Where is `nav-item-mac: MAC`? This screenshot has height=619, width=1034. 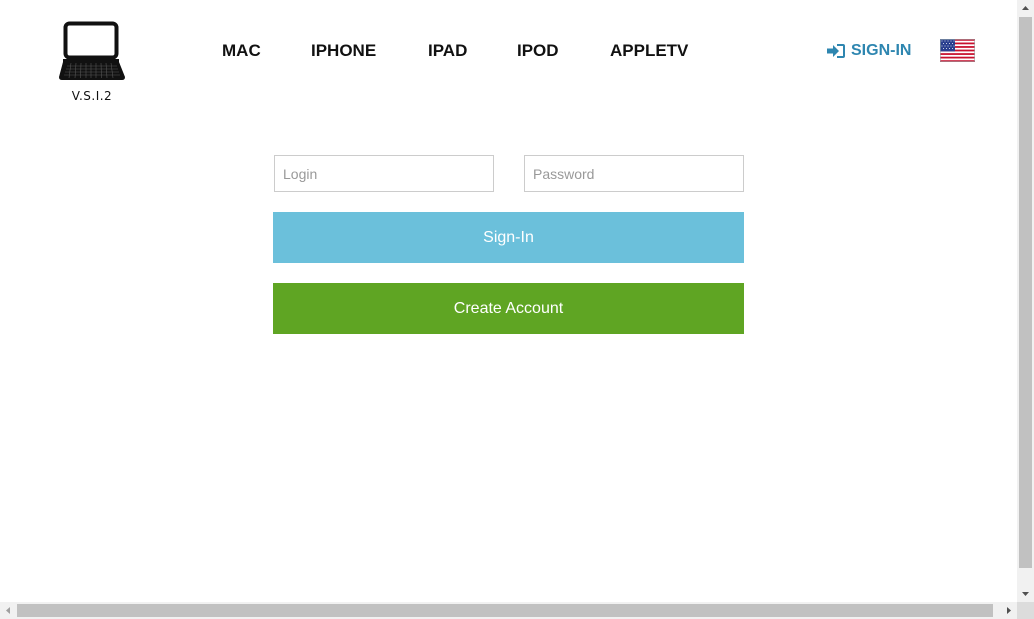
nav-item-mac: MAC is located at coordinates (241, 51).